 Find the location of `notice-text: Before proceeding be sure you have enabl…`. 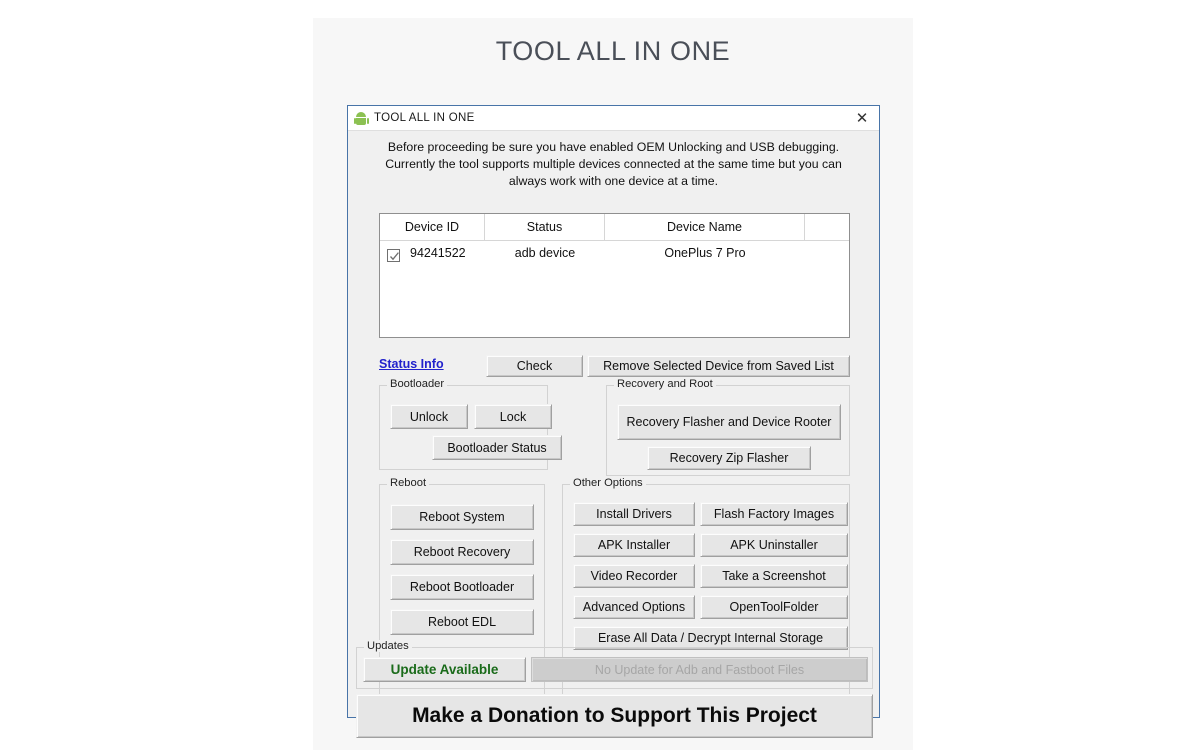

notice-text: Before proceeding be sure you have enabl… is located at coordinates (613, 160).